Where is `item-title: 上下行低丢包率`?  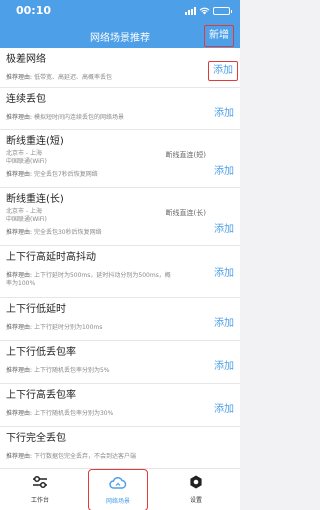 item-title: 上下行低丢包率 is located at coordinates (41, 352).